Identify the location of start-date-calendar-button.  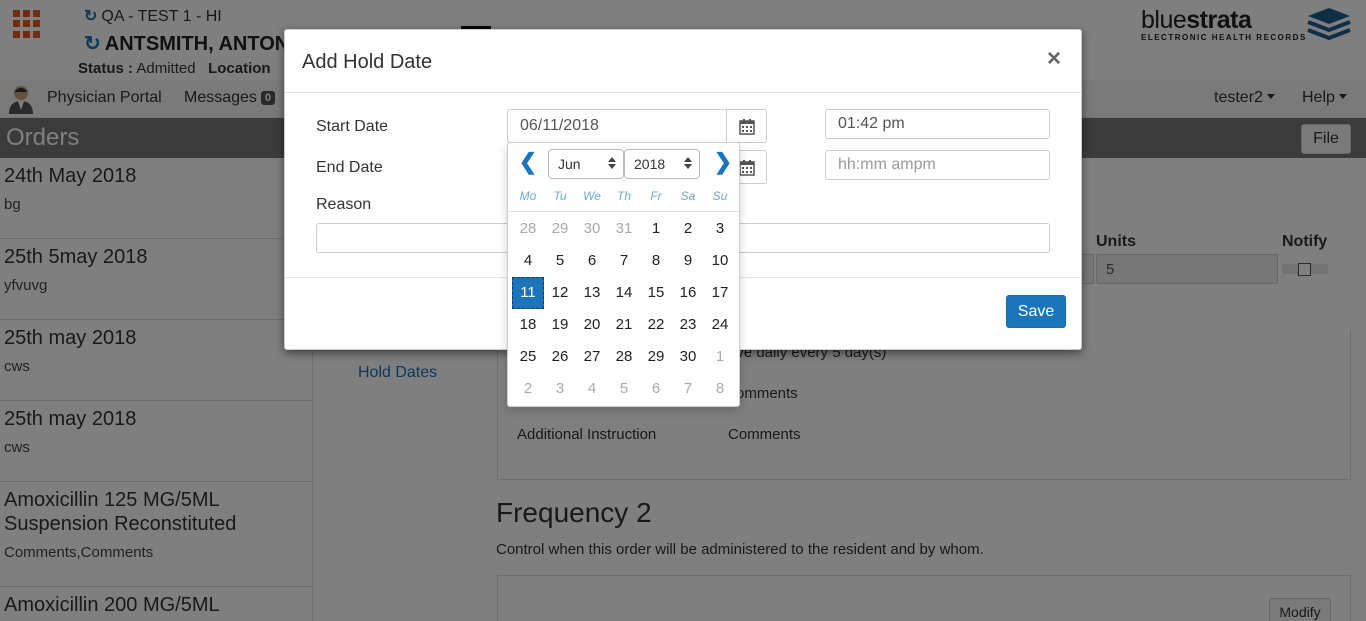
(746, 126).